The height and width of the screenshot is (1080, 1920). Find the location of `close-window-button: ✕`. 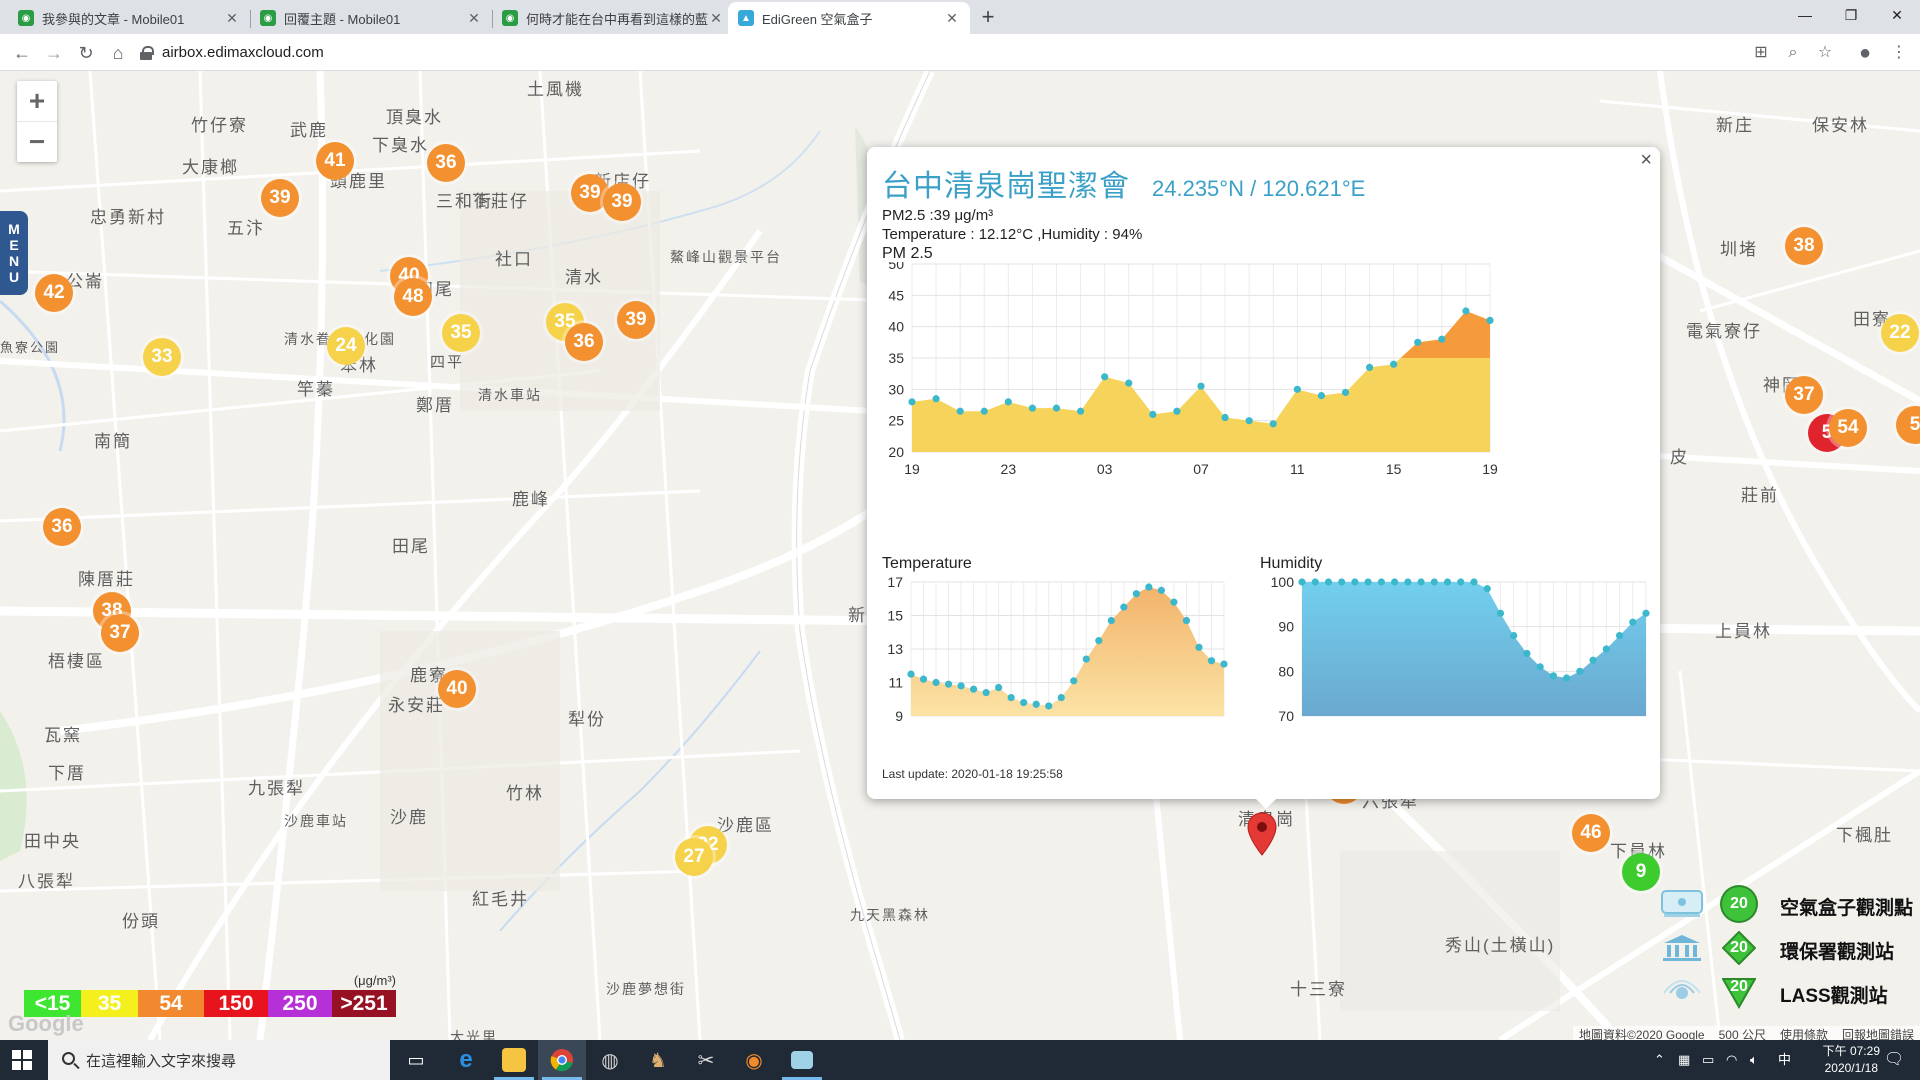

close-window-button: ✕ is located at coordinates (1897, 15).